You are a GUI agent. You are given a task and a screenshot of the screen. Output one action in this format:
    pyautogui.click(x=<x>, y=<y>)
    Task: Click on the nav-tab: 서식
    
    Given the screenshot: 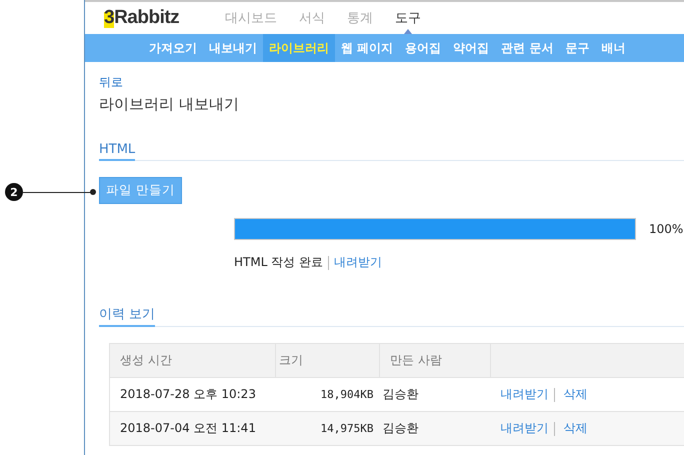 What is the action you would take?
    pyautogui.click(x=312, y=18)
    